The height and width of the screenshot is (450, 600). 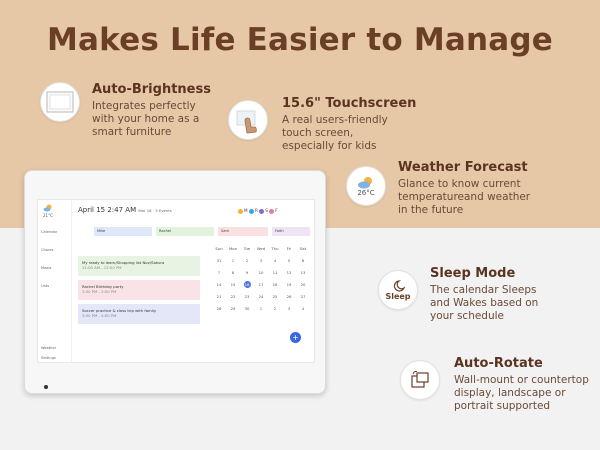 I want to click on calendar-weekday: Fri, so click(x=289, y=248).